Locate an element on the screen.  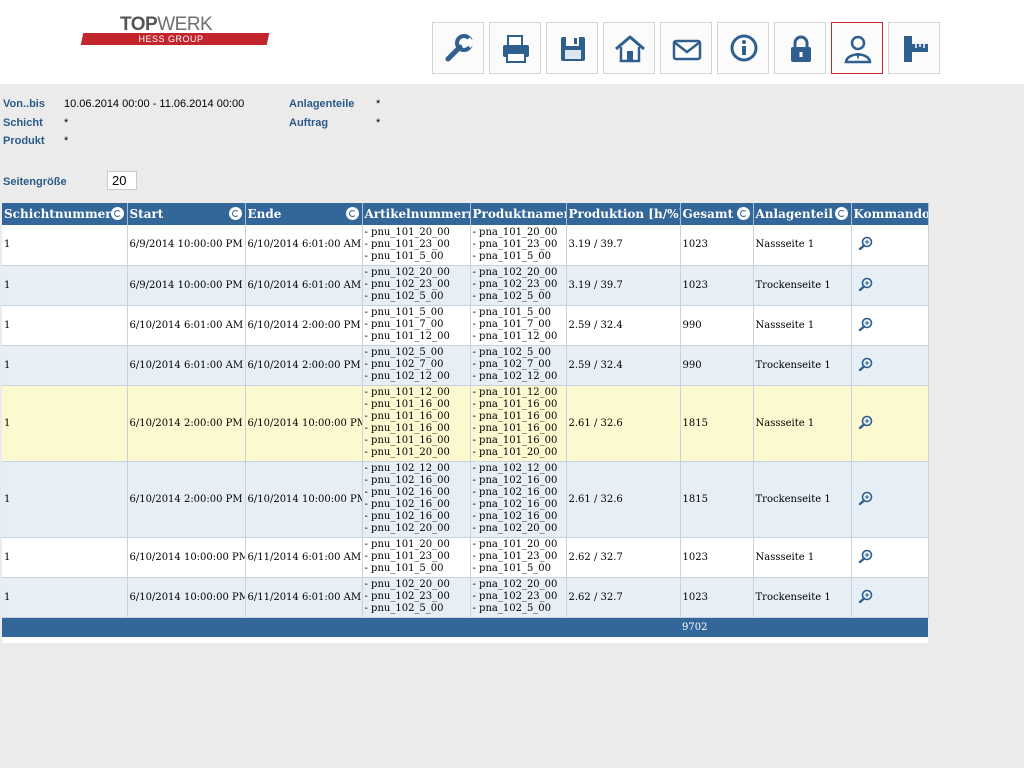
column-header-gesamt: Gesamt is located at coordinates (717, 214).